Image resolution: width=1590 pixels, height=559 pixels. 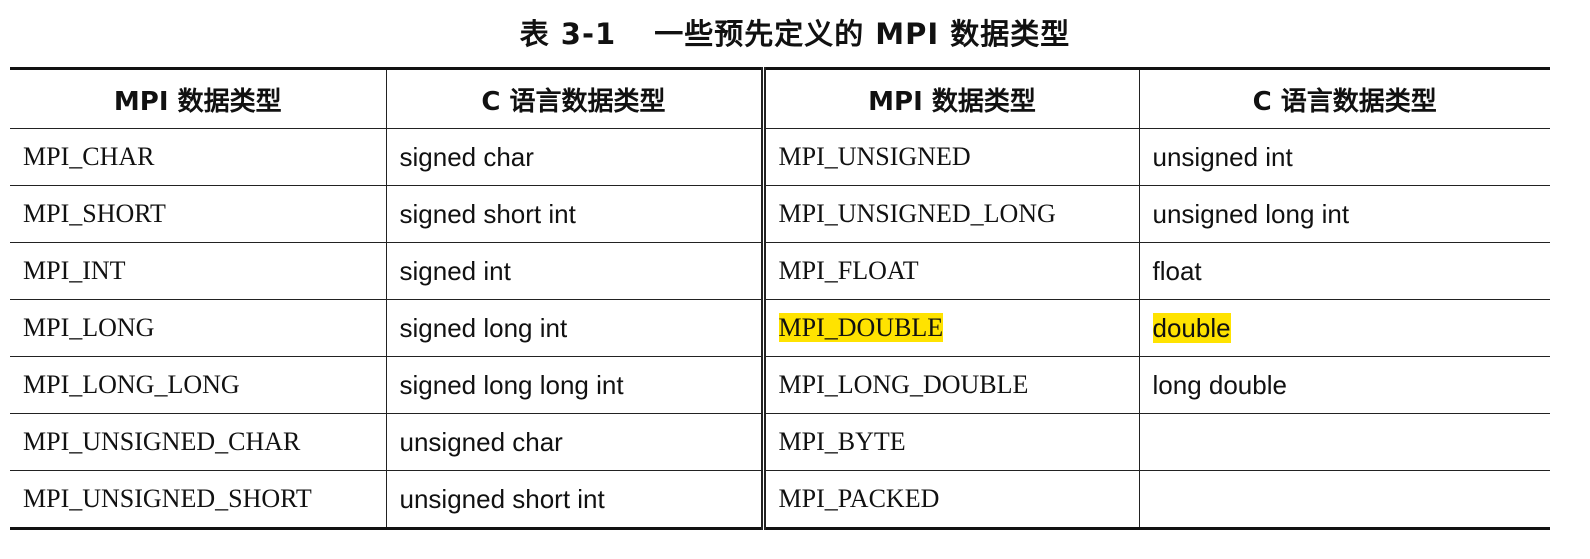 What do you see at coordinates (502, 498) in the screenshot?
I see `cell-c-type-text: unsigned short int` at bounding box center [502, 498].